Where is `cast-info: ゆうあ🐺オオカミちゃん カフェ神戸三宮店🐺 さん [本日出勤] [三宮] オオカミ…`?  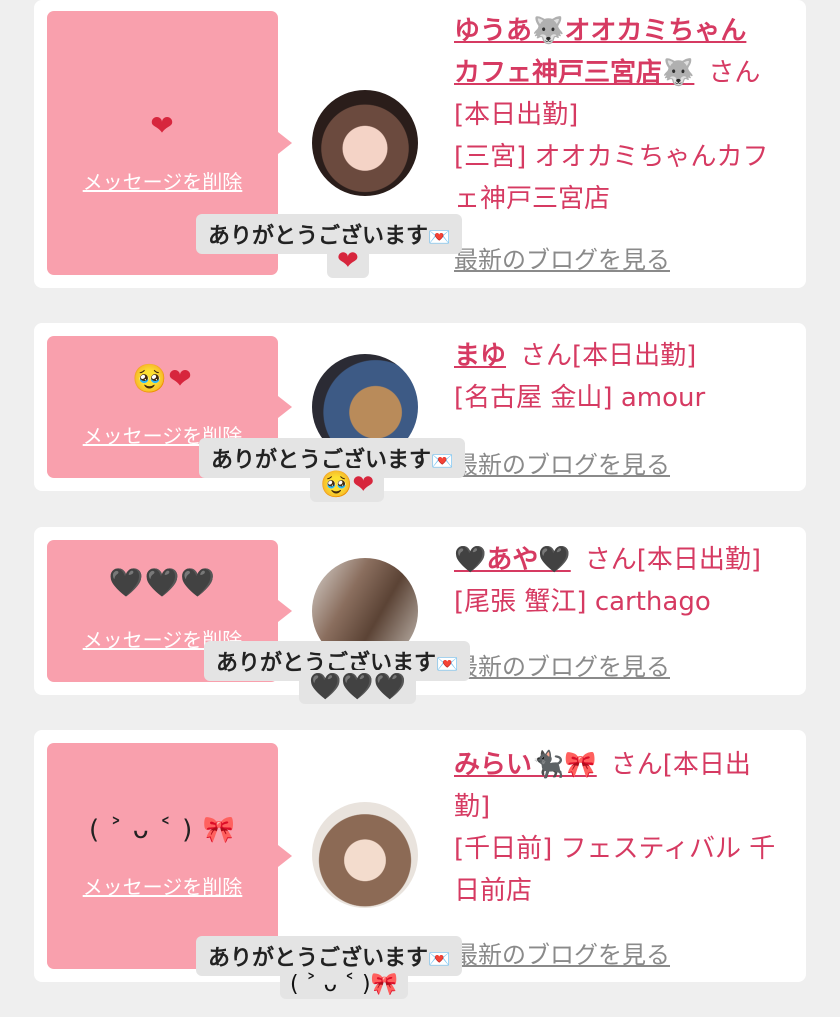 cast-info: ゆうあ🐺オオカミちゃん カフェ神戸三宮店🐺 さん [本日出勤] [三宮] オオカミ… is located at coordinates (624, 115).